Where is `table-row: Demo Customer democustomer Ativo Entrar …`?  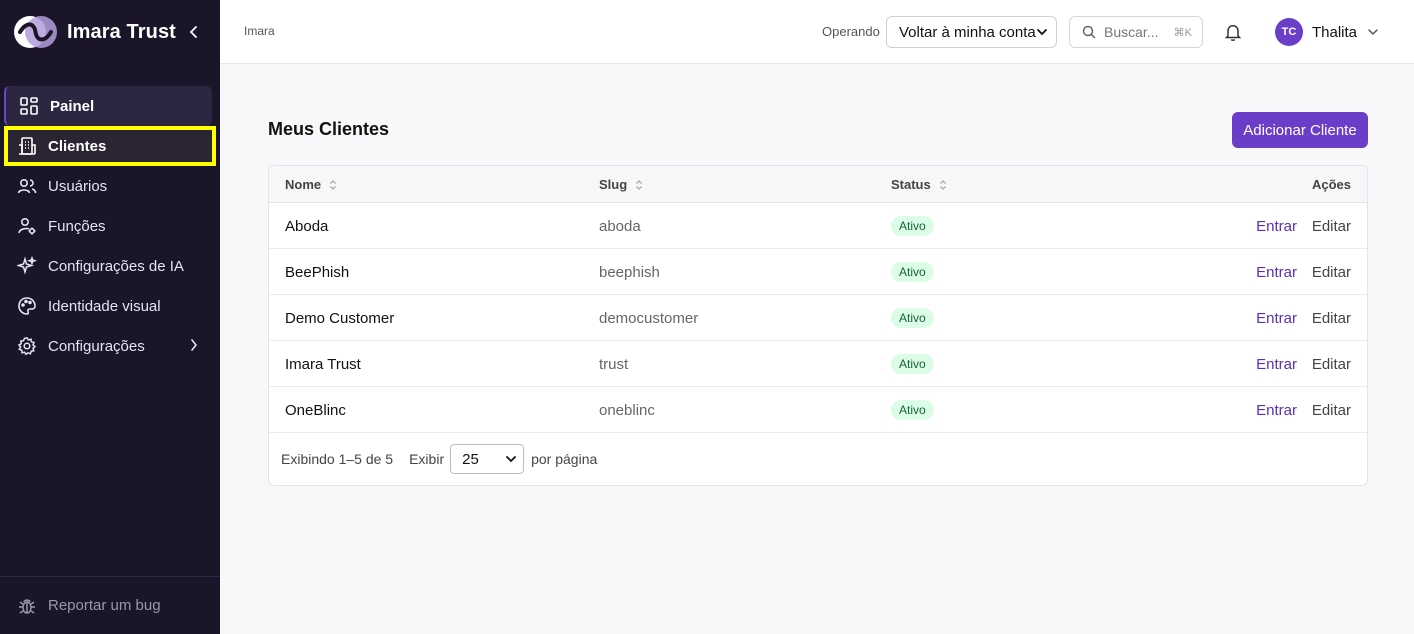 table-row: Demo Customer democustomer Ativo Entrar … is located at coordinates (818, 318).